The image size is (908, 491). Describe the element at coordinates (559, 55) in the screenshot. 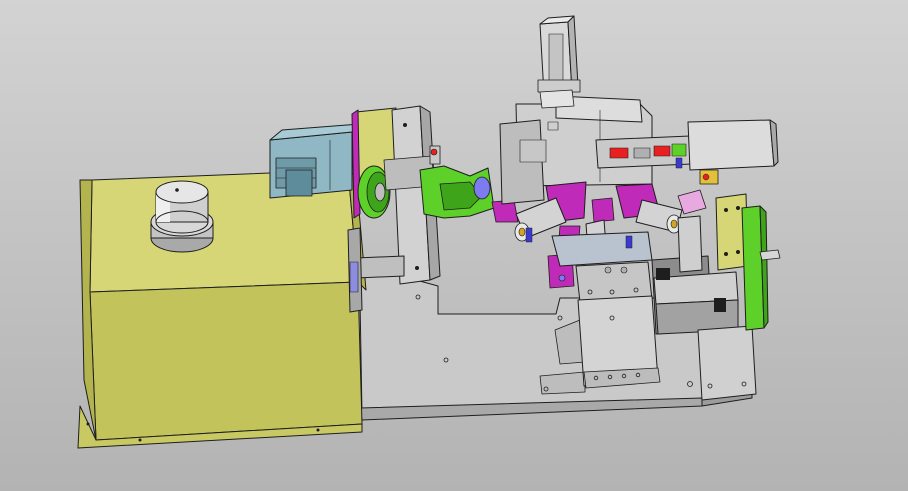

I see `vertical-cylinder` at that location.